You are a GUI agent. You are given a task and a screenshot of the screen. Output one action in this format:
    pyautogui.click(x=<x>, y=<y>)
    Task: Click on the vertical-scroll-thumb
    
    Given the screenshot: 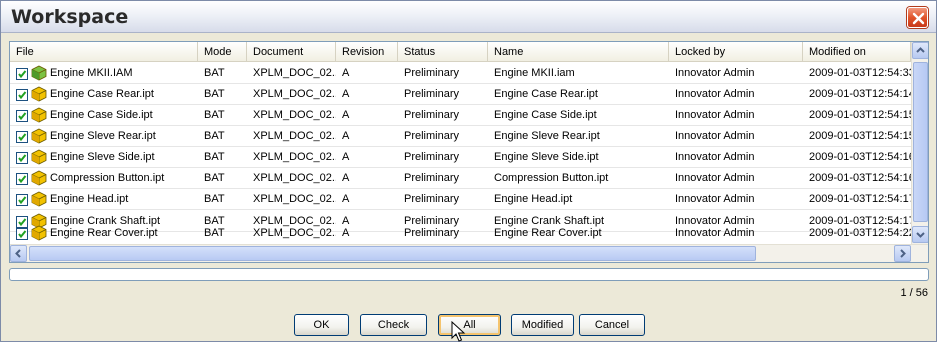 What is the action you would take?
    pyautogui.click(x=920, y=142)
    